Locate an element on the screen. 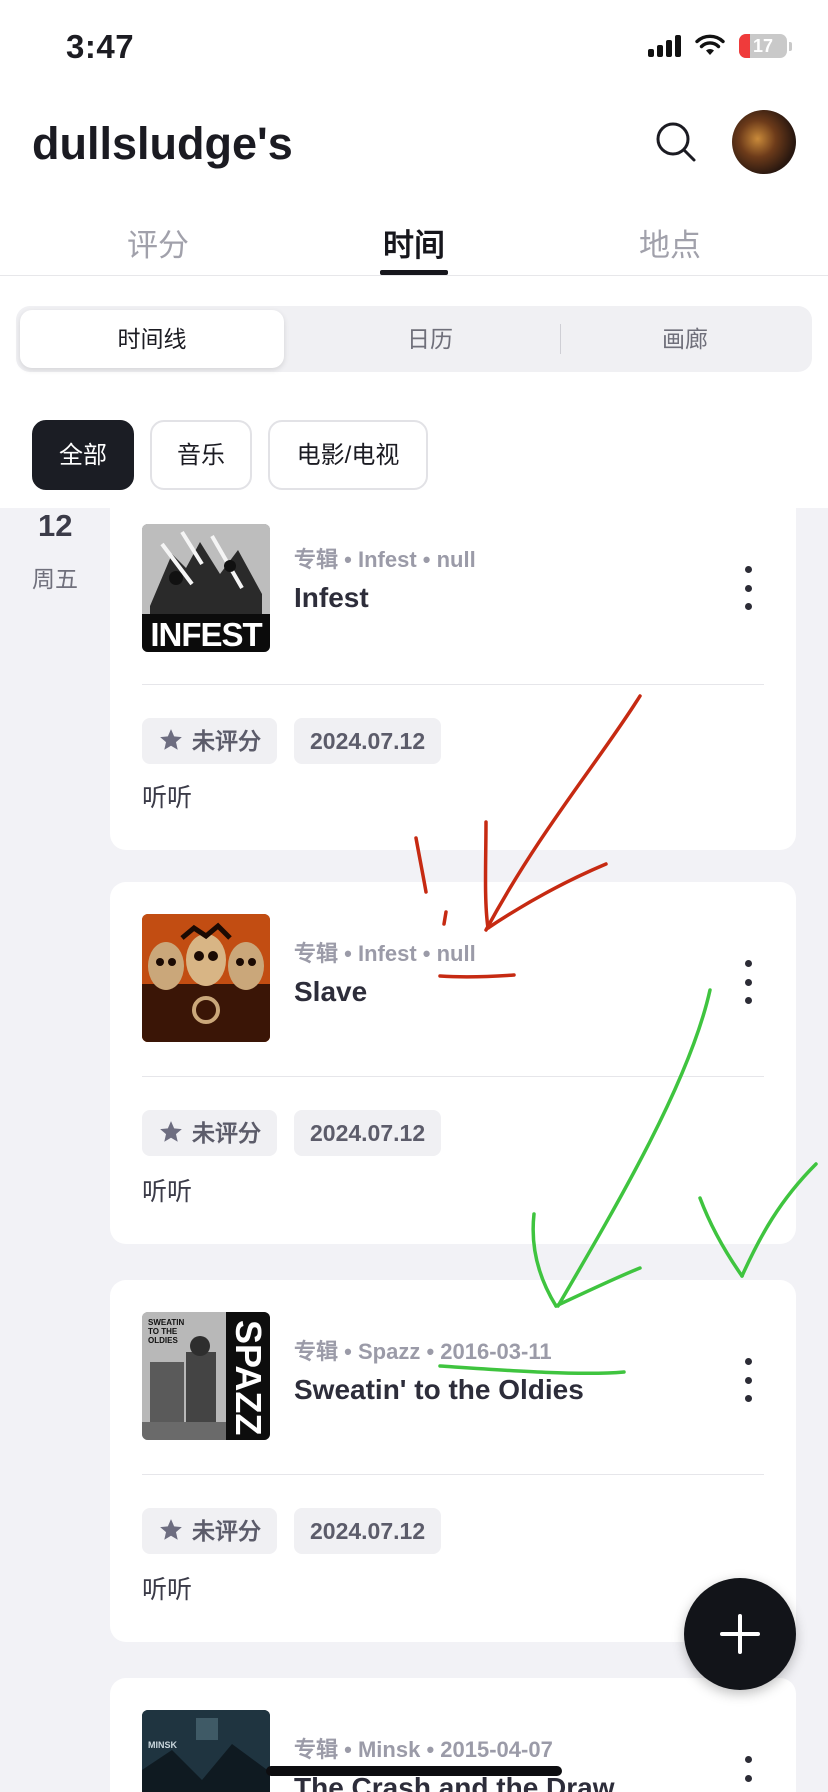 The height and width of the screenshot is (1792, 828). tab-rating: 评分 is located at coordinates (158, 242).